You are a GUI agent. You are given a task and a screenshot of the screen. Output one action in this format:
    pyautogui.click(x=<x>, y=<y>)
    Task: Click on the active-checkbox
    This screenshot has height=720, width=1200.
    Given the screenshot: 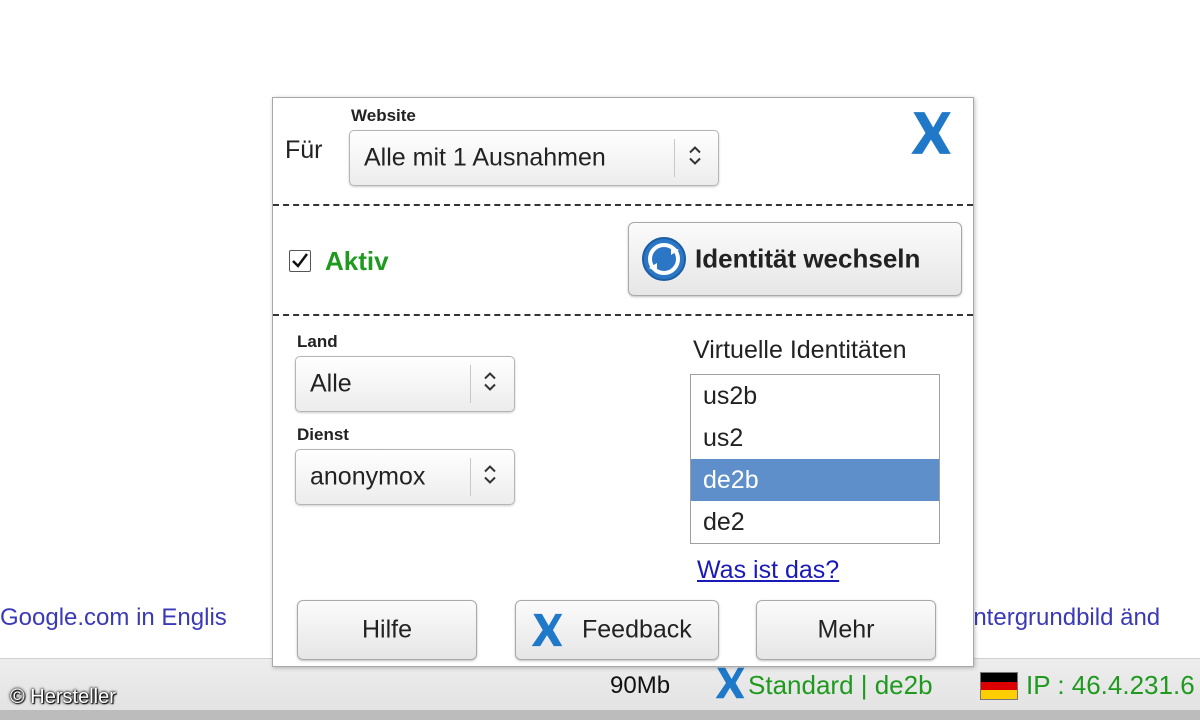 What is the action you would take?
    pyautogui.click(x=300, y=261)
    